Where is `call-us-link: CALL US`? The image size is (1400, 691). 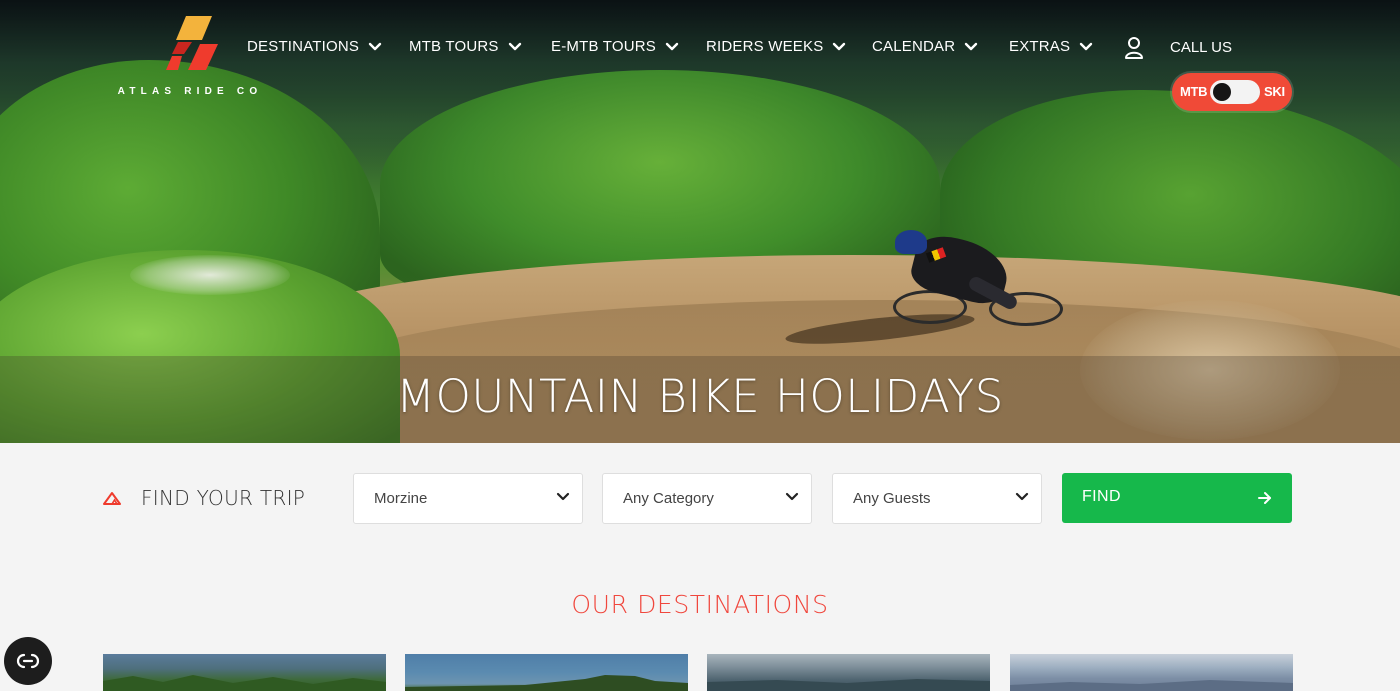 call-us-link: CALL US is located at coordinates (1201, 47).